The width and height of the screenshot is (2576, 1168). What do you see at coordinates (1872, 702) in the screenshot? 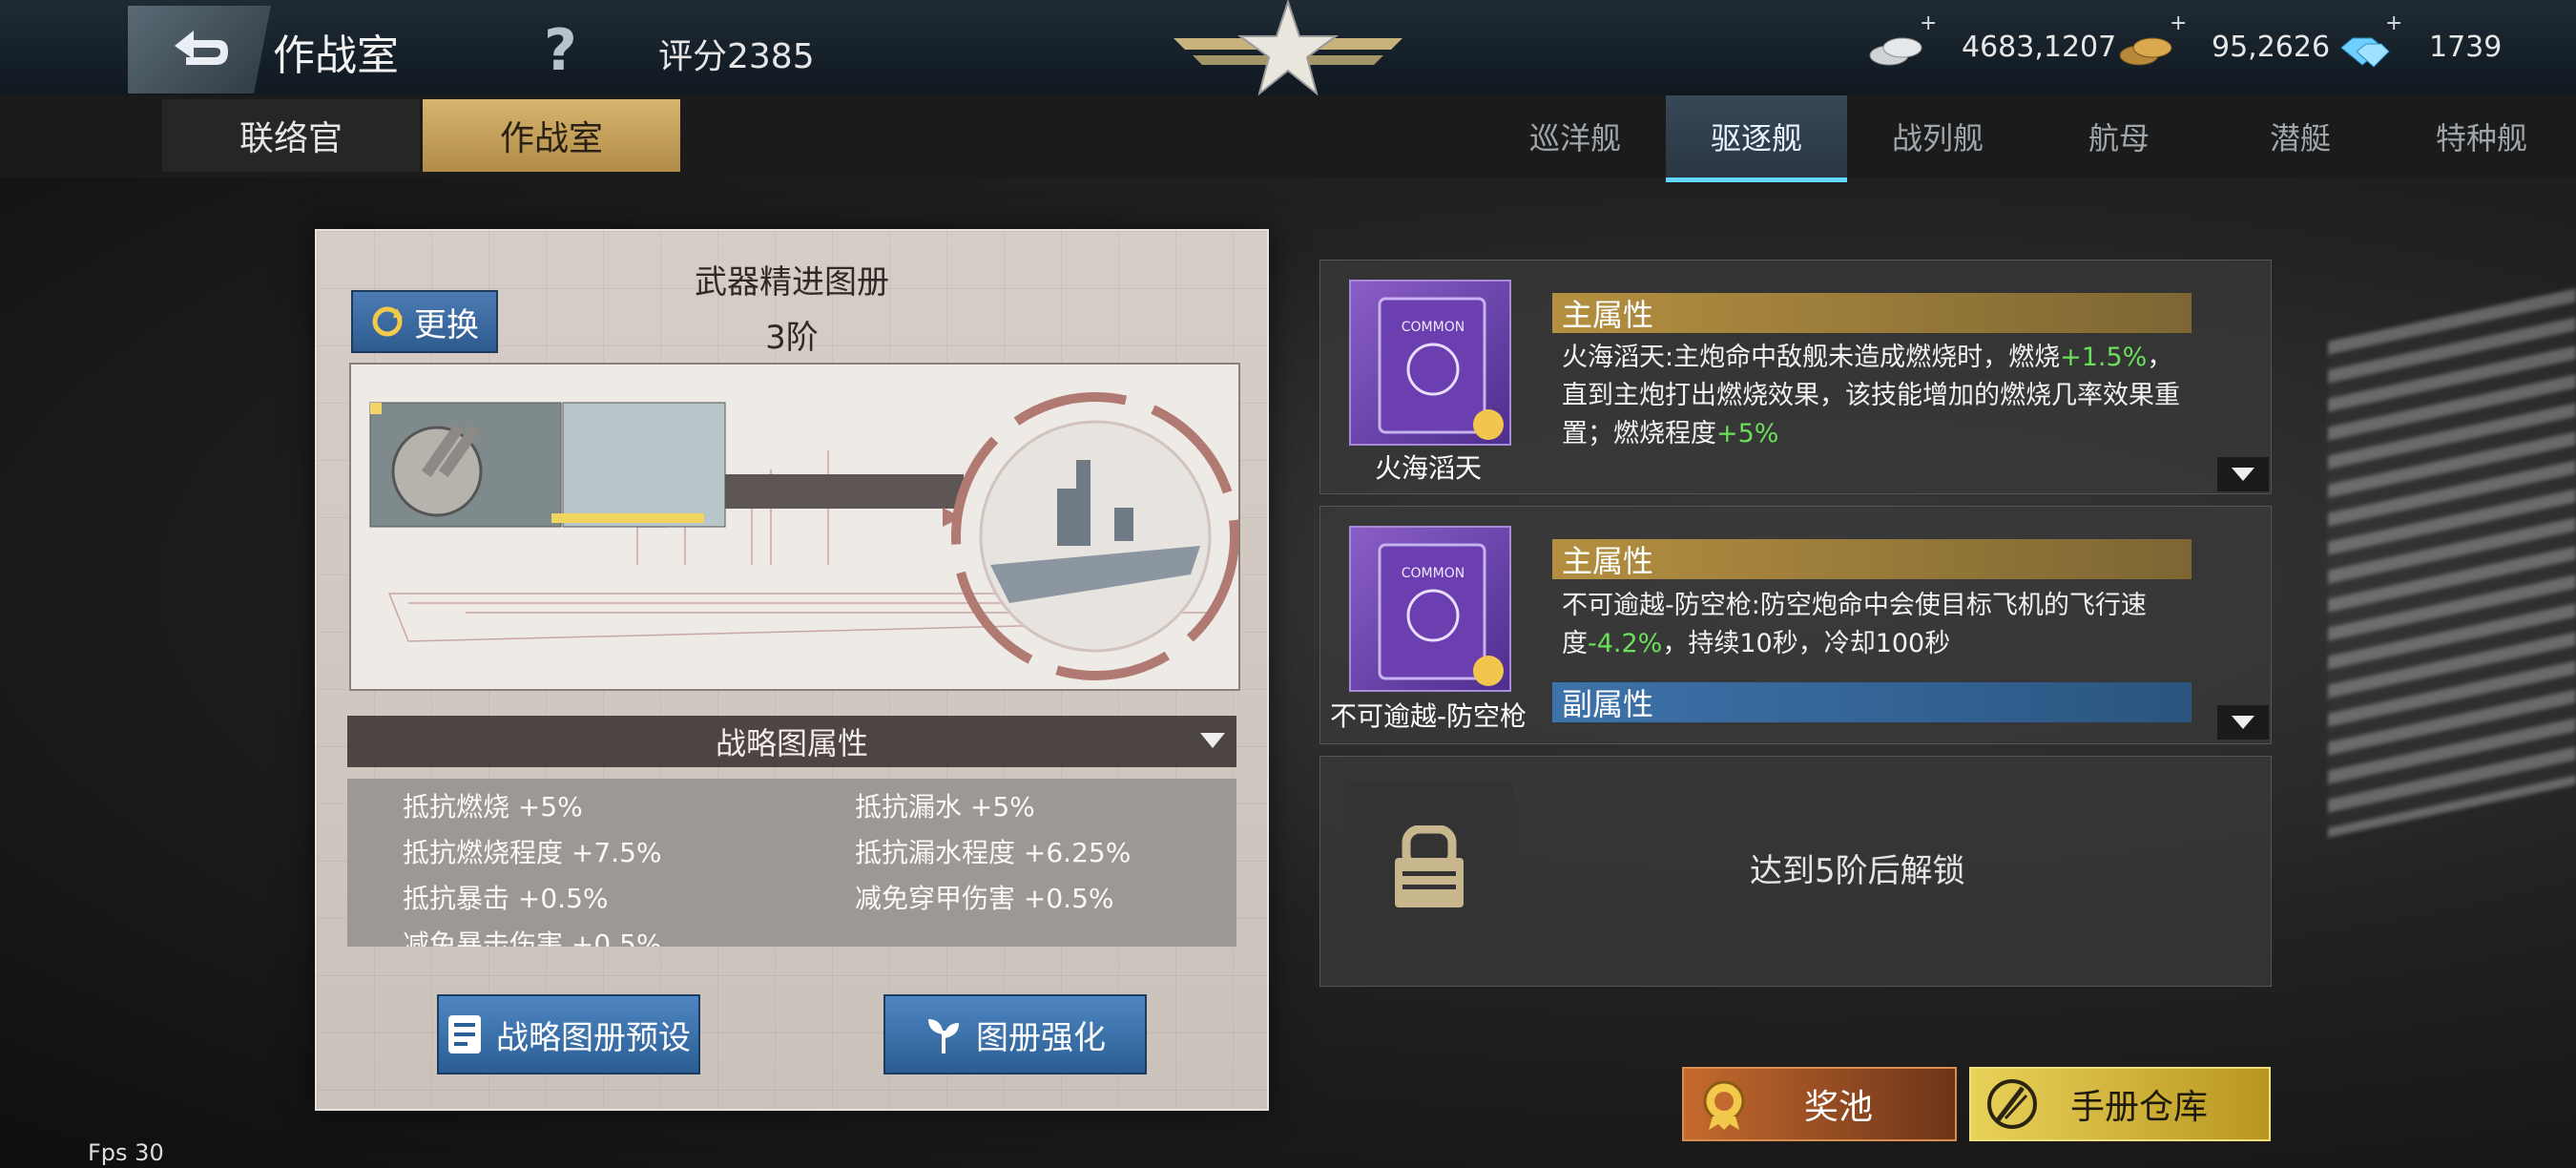
I see `sub-attribute-bar: 副属性` at bounding box center [1872, 702].